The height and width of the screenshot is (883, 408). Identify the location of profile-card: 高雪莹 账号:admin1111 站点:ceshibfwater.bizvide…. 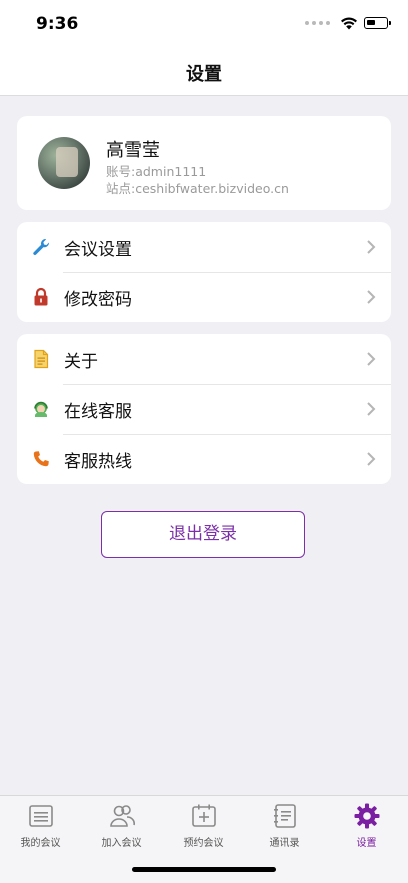
(204, 163).